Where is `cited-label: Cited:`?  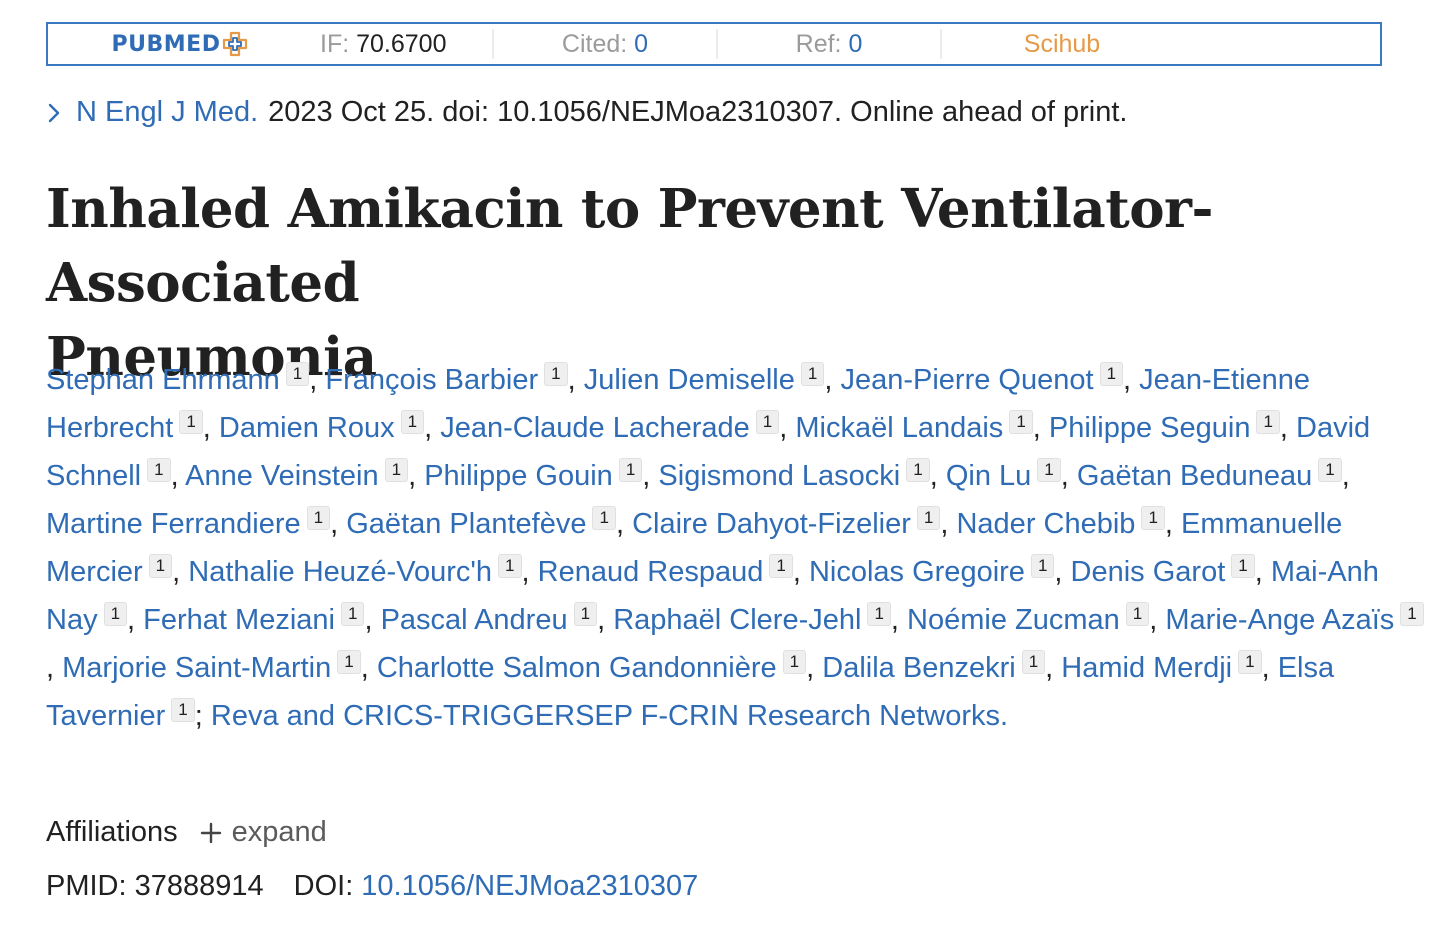
cited-label: Cited: is located at coordinates (594, 43).